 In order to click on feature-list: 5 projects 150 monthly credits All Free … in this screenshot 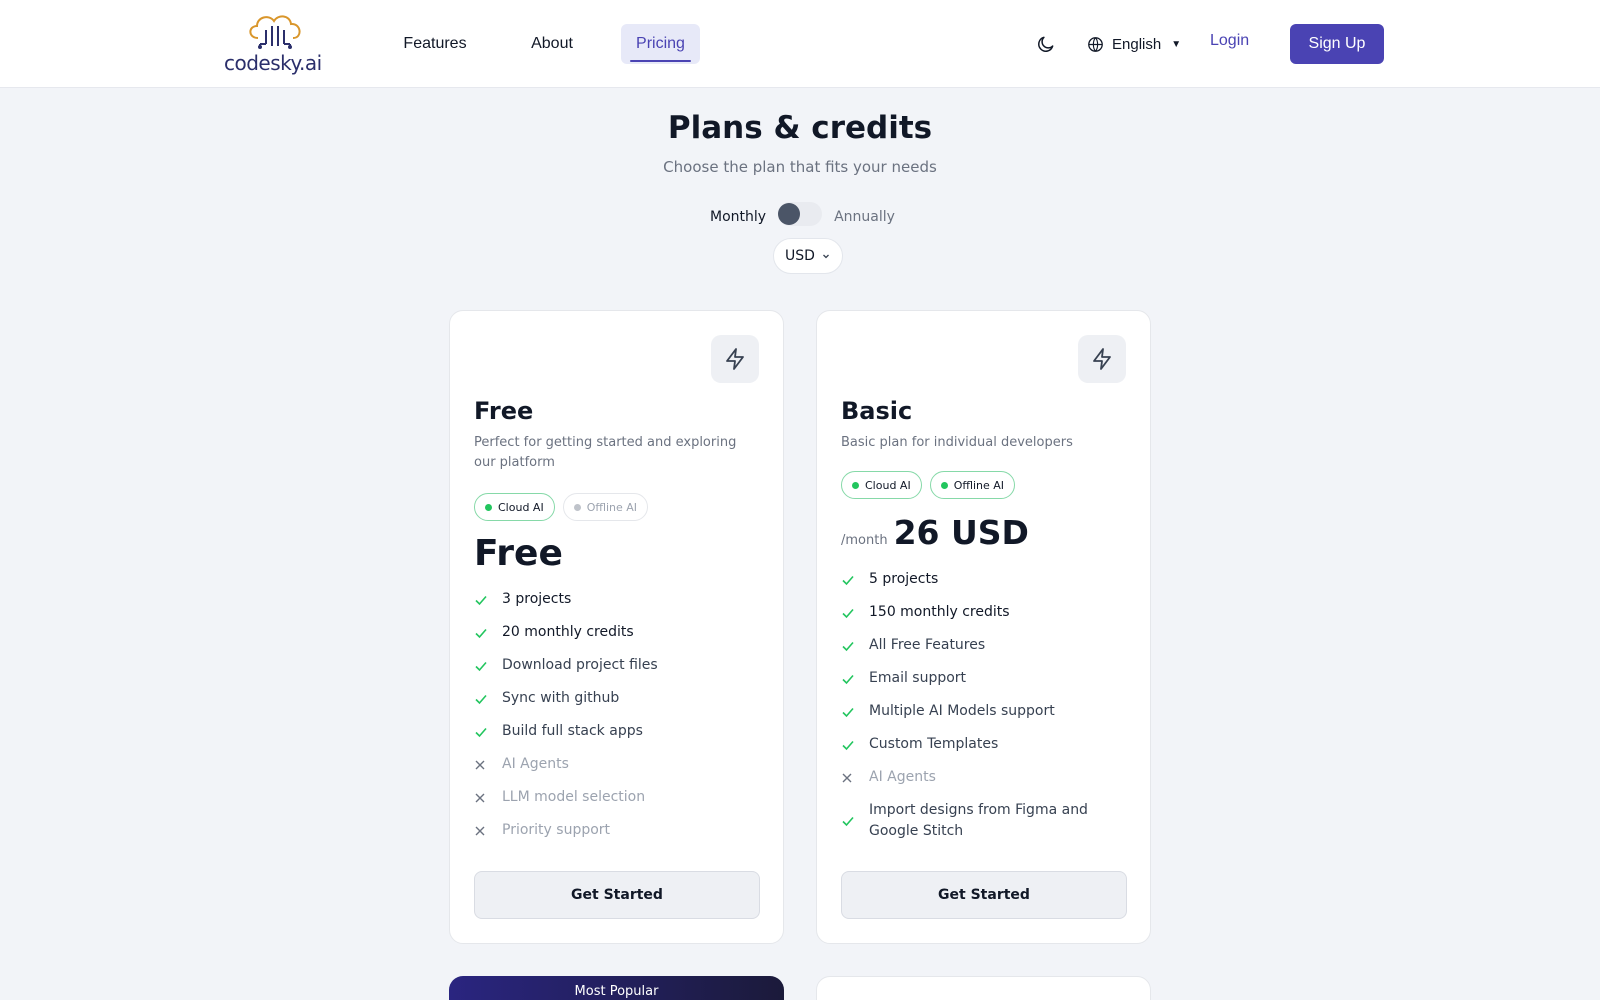, I will do `click(986, 711)`.